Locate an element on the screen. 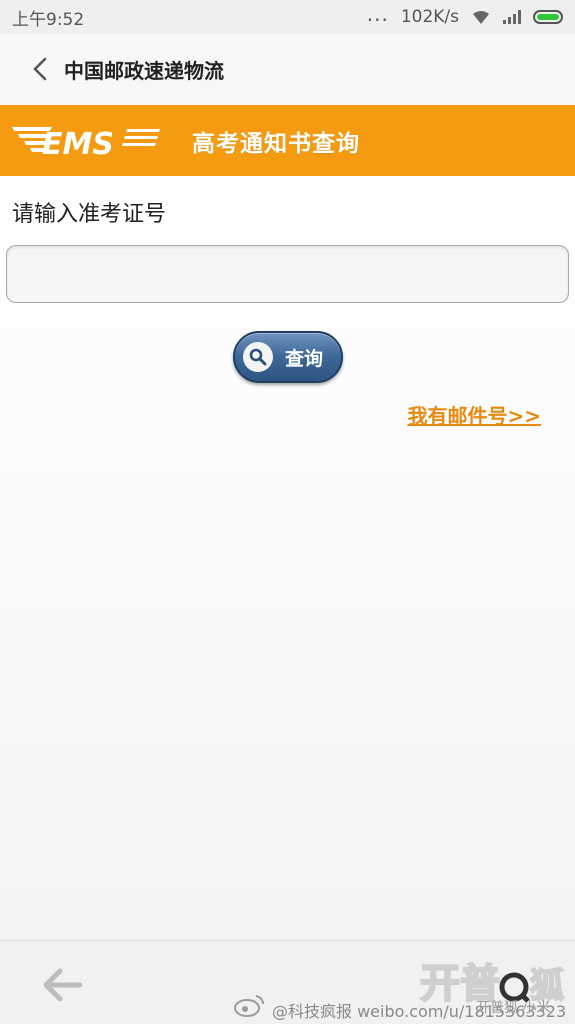 This screenshot has height=1024, width=575. status-indicators: ... 102K/s is located at coordinates (465, 14).